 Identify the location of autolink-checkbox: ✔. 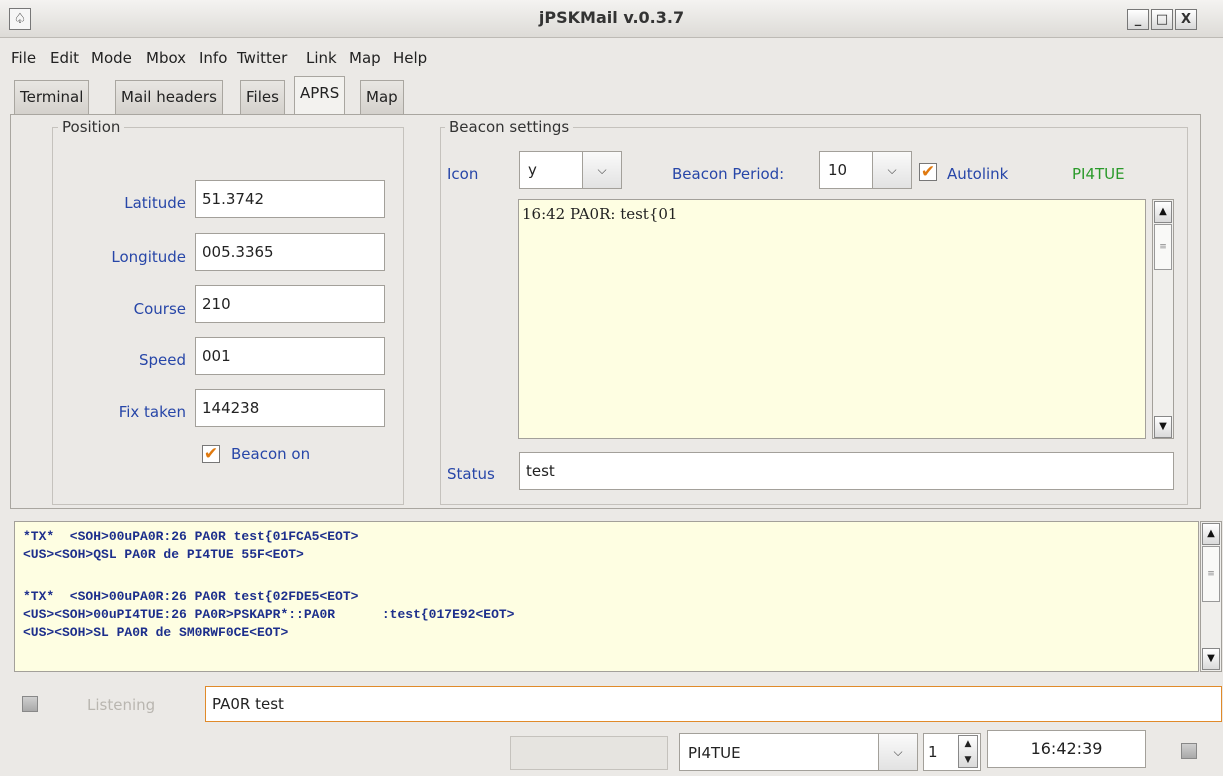
(928, 172).